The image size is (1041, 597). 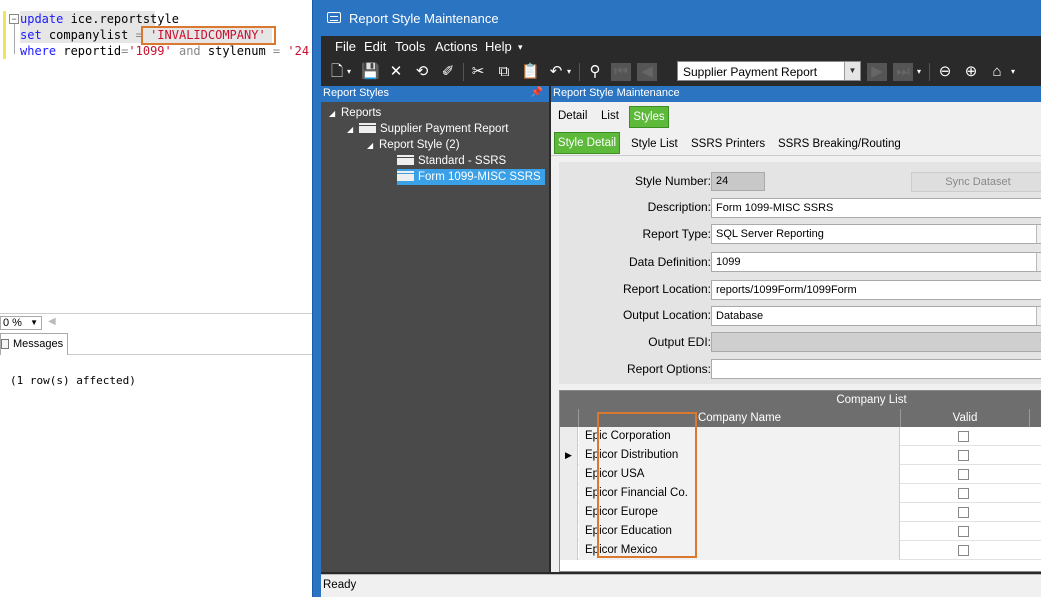 What do you see at coordinates (4, 35) in the screenshot?
I see `changed-lines-marker` at bounding box center [4, 35].